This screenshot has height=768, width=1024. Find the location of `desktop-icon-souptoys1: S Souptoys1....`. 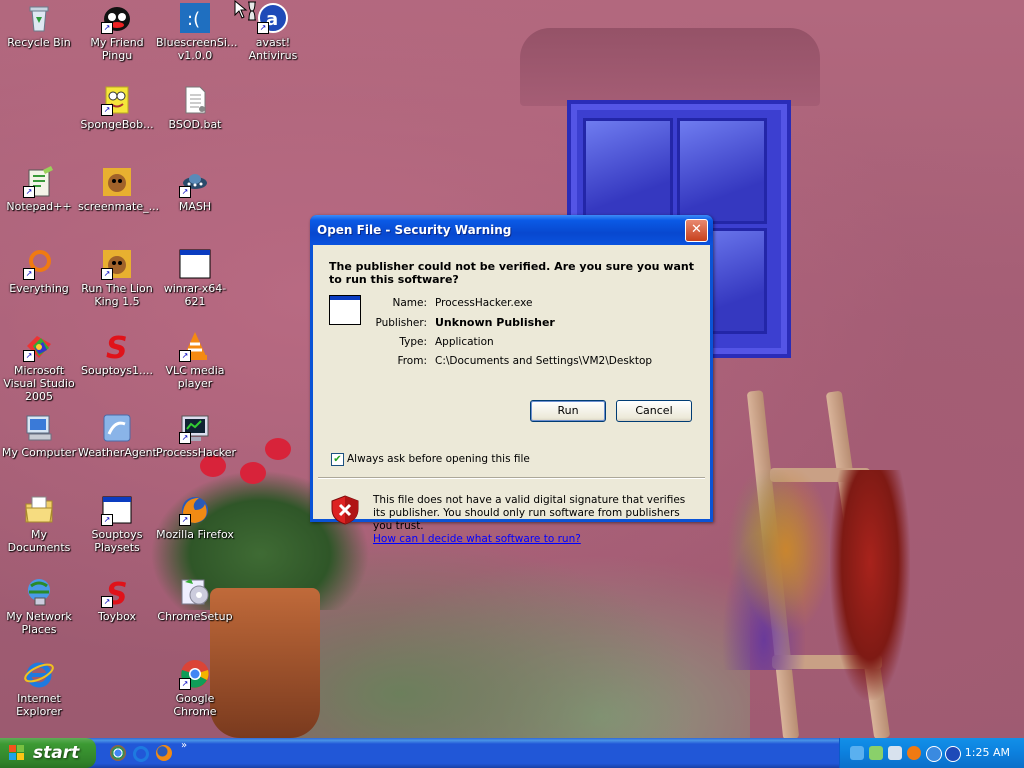

desktop-icon-souptoys1: S Souptoys1.... is located at coordinates (117, 353).